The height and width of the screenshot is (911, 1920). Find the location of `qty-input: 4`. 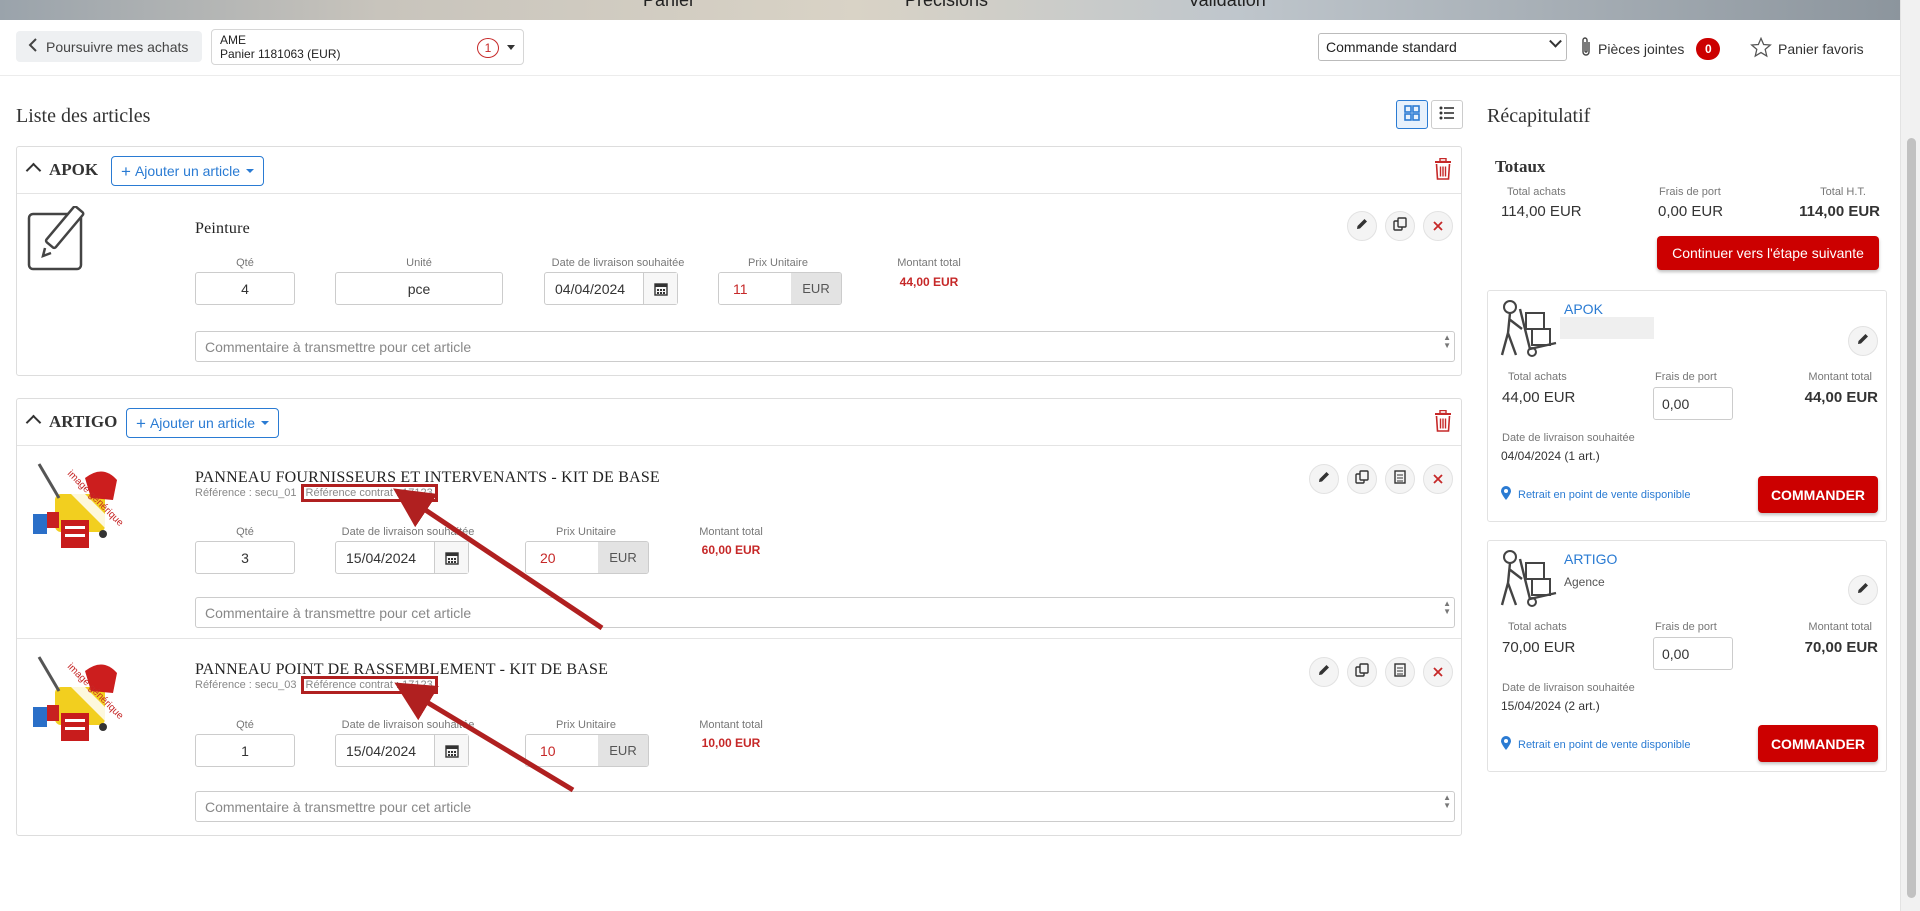

qty-input: 4 is located at coordinates (245, 288).